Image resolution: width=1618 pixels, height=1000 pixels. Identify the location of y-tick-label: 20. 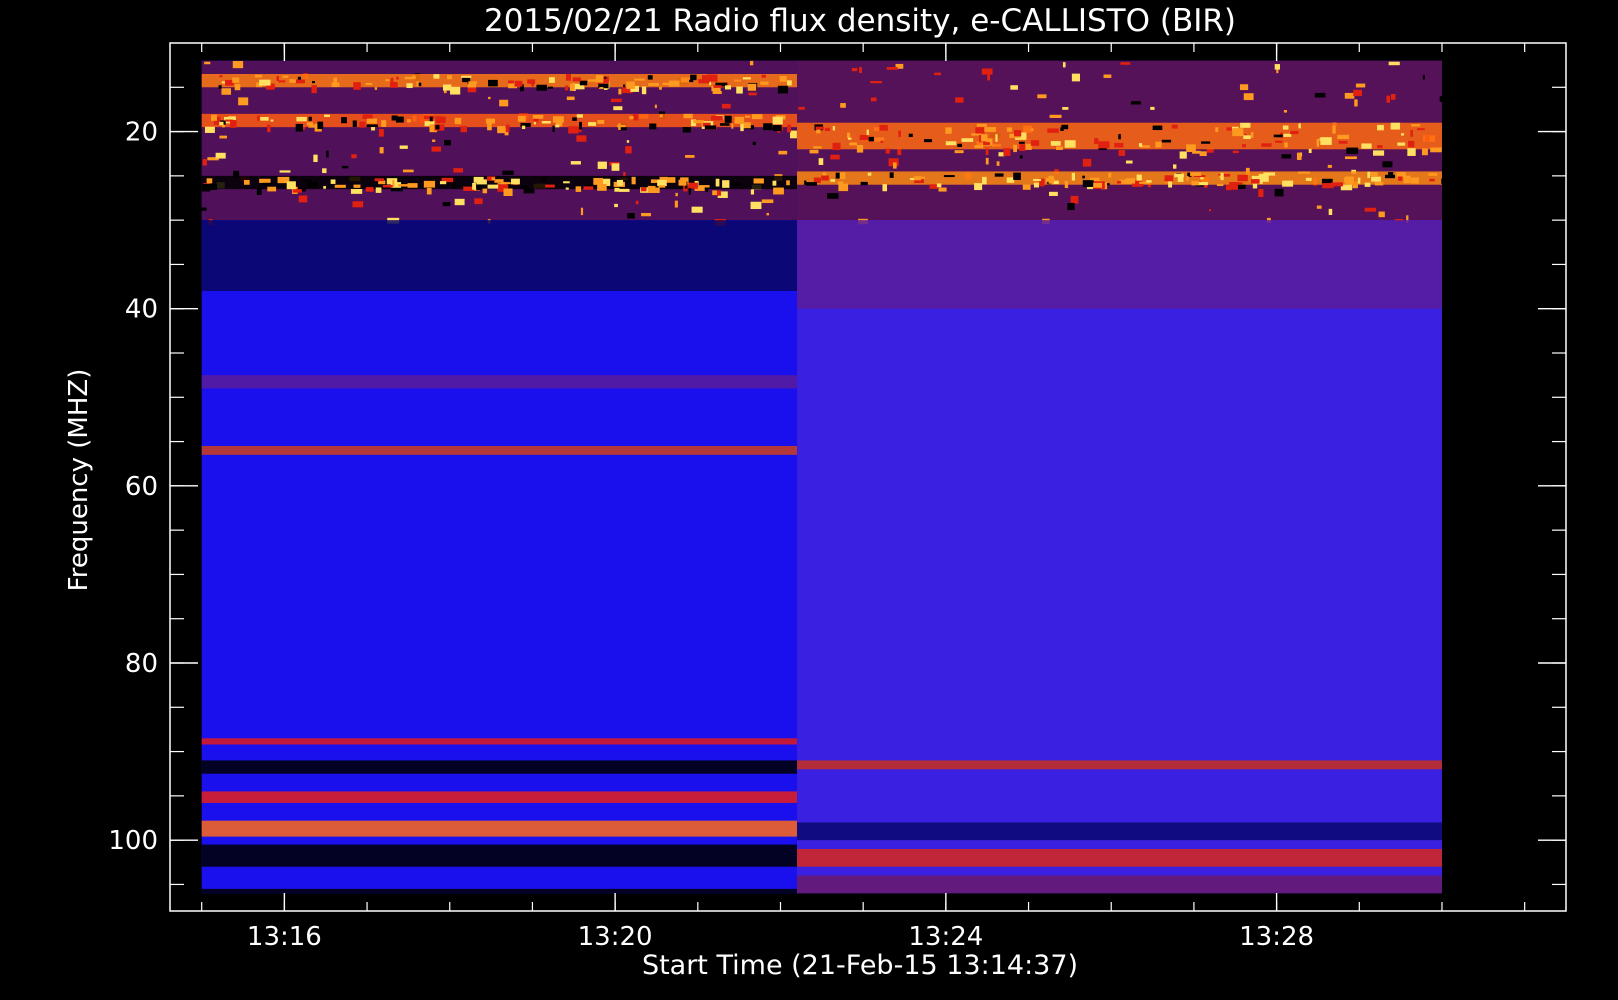
(141, 133).